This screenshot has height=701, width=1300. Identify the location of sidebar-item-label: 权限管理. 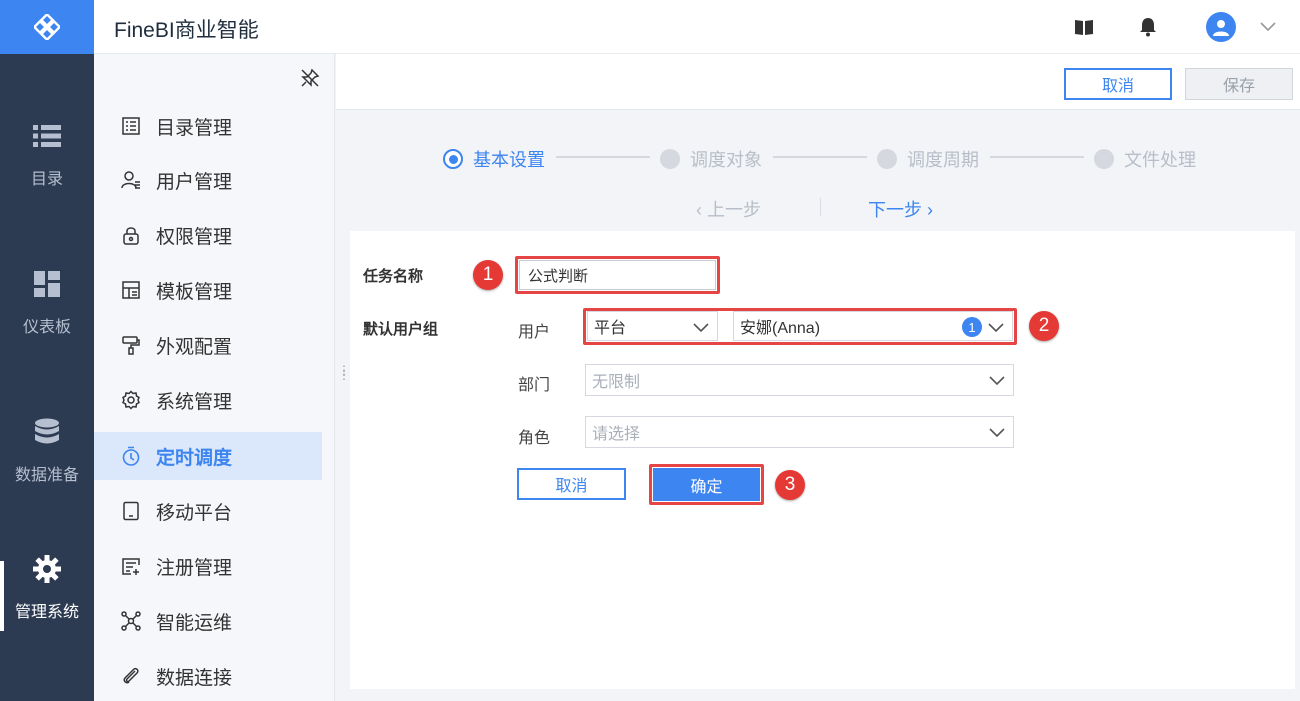
(194, 237).